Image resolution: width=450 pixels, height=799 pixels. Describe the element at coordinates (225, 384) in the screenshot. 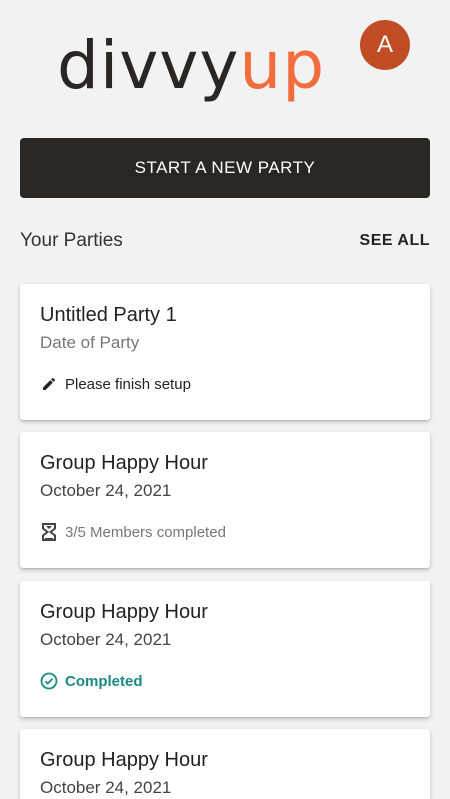

I see `party-status: Please finish setup` at that location.